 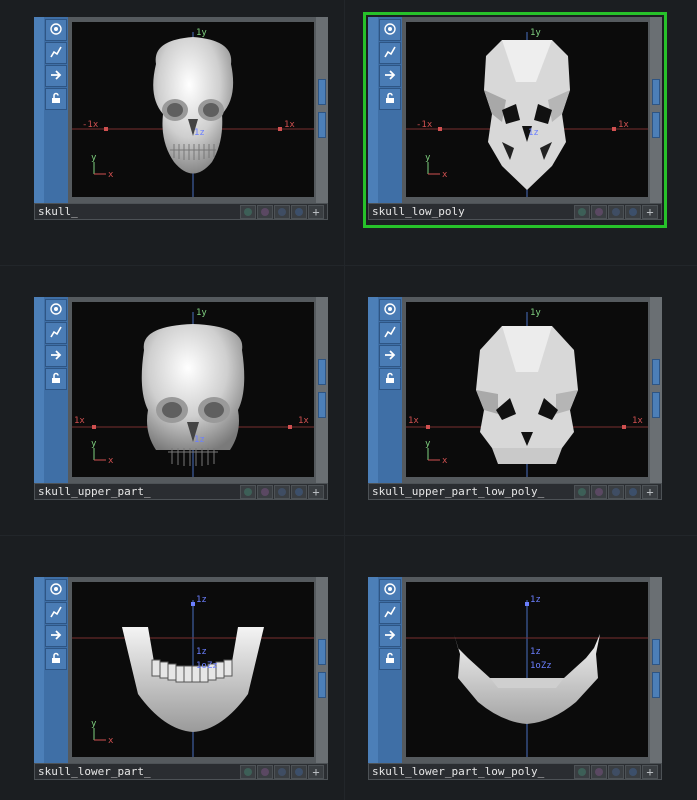 What do you see at coordinates (137, 212) in the screenshot?
I see `node-name: skull_` at bounding box center [137, 212].